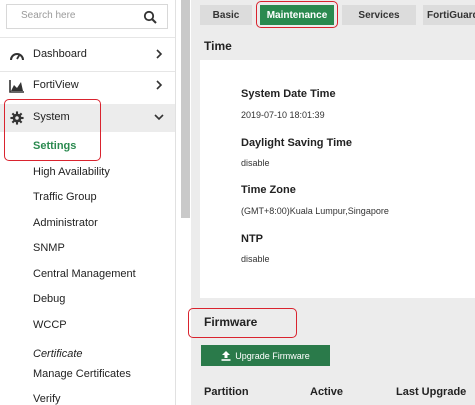 The height and width of the screenshot is (405, 475). I want to click on sidebar-subitem-debug: Debug, so click(49, 299).